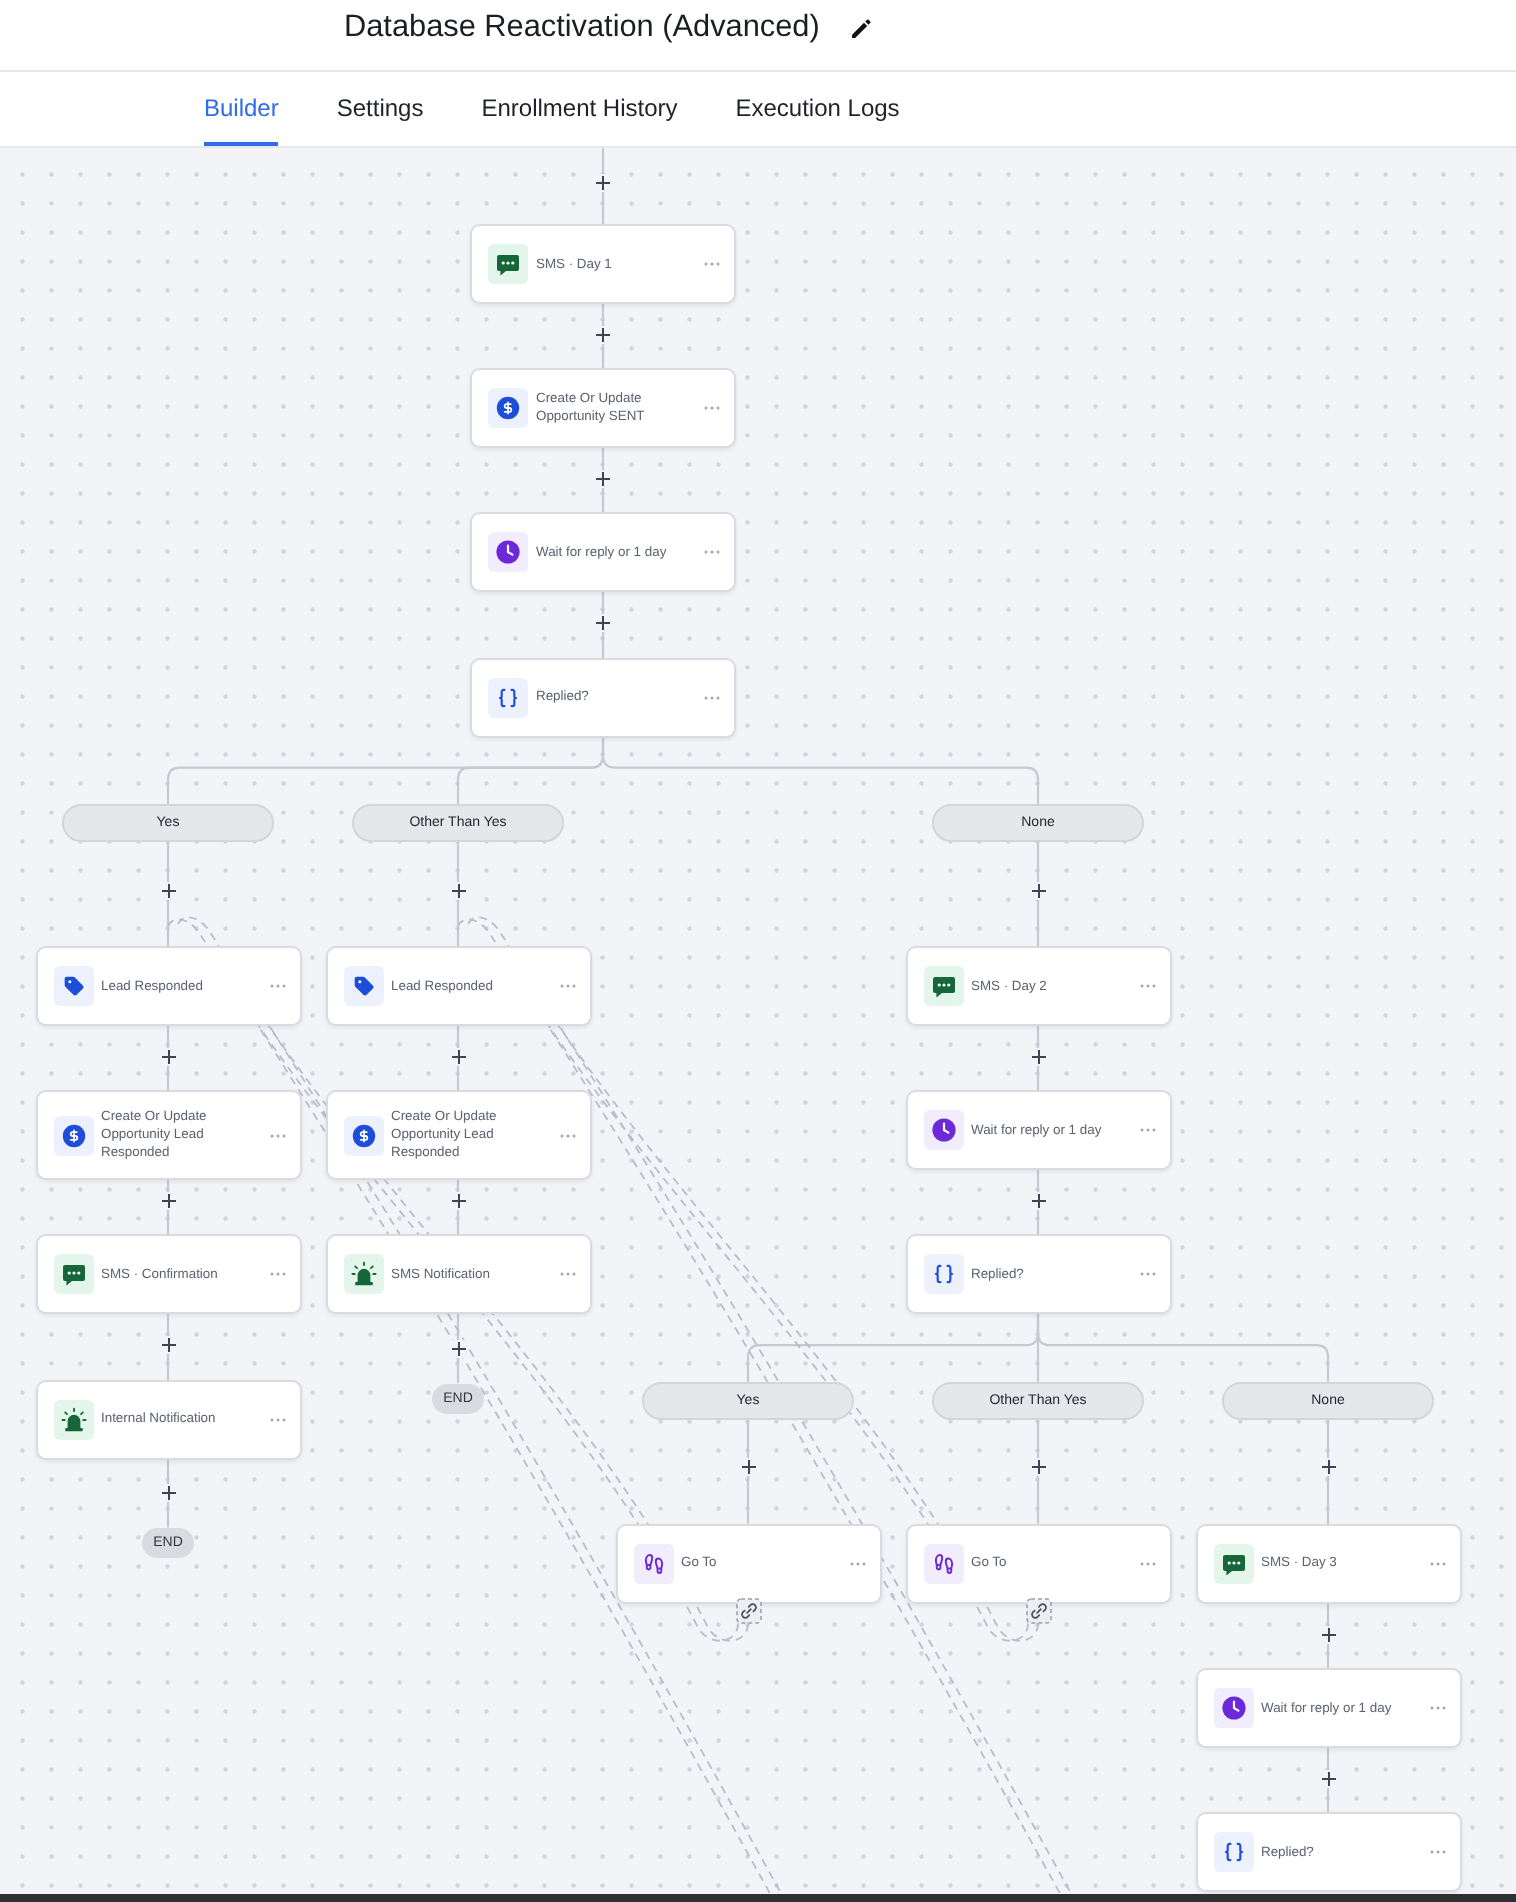 The width and height of the screenshot is (1516, 1902). What do you see at coordinates (860, 29) in the screenshot?
I see `pencil-icon` at bounding box center [860, 29].